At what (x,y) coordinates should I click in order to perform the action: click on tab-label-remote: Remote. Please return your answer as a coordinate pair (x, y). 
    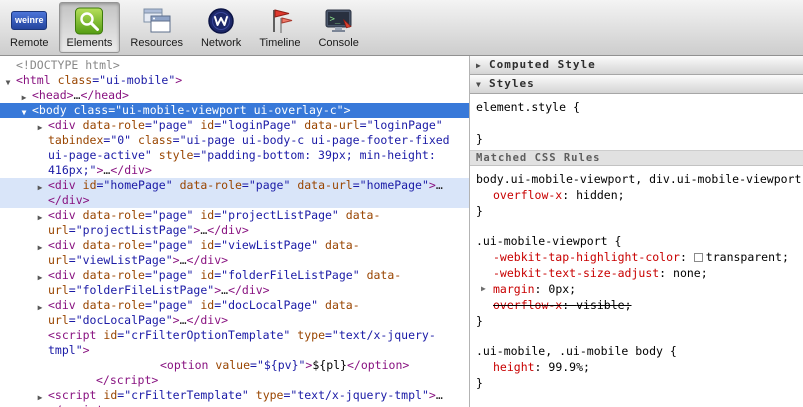
    Looking at the image, I should click on (29, 43).